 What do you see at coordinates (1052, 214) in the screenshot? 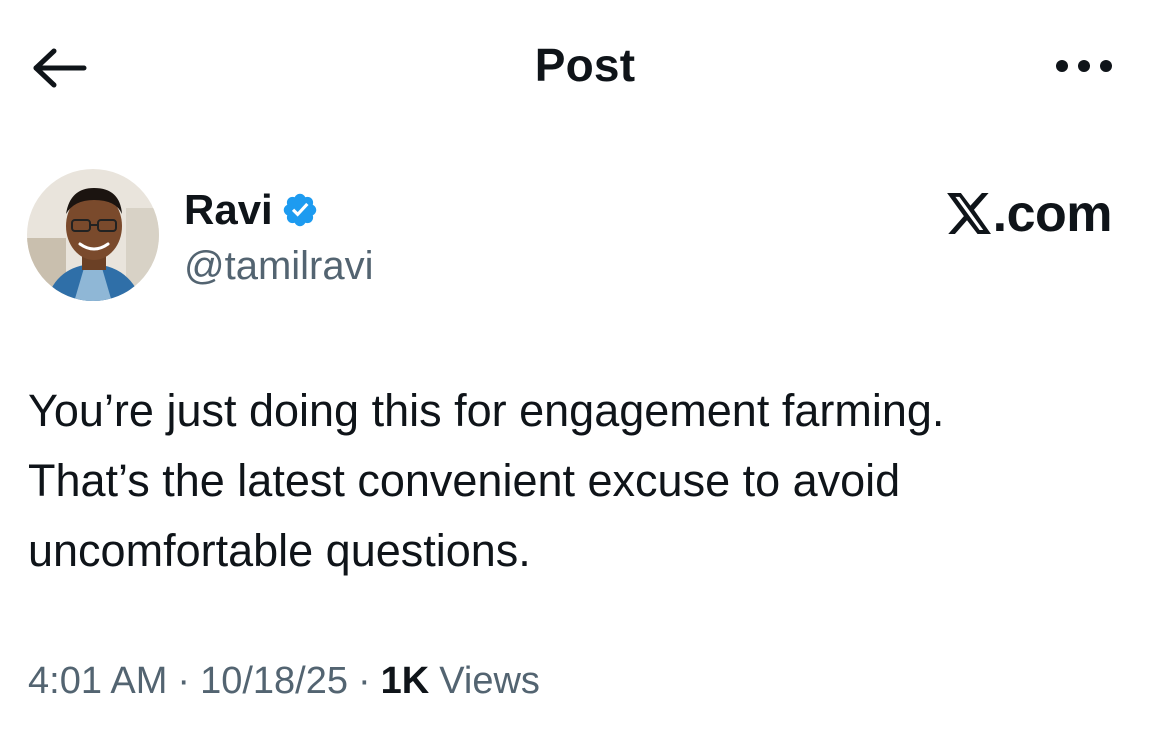
I see `watermark-domain: .com` at bounding box center [1052, 214].